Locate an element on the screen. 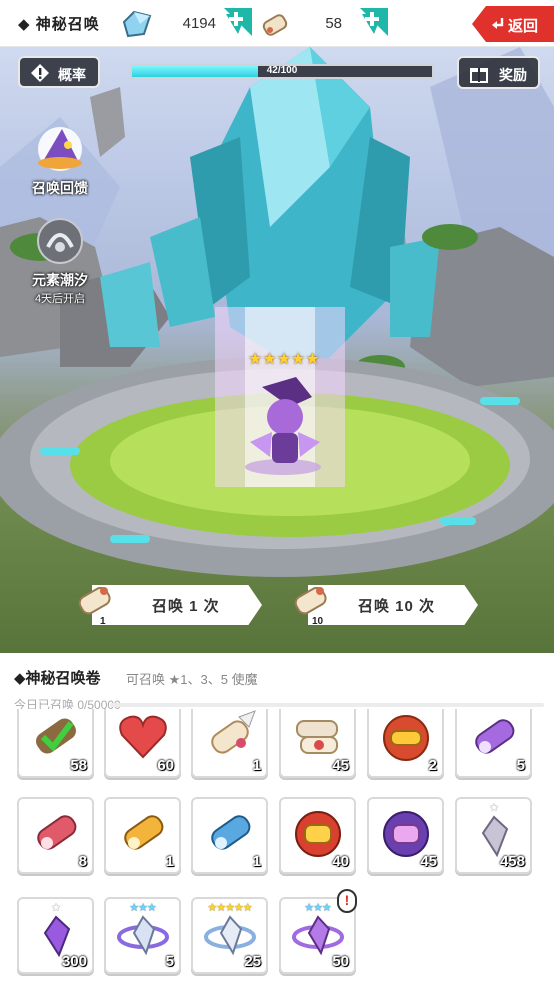  summon-scroll-icon is located at coordinates (94, 600).